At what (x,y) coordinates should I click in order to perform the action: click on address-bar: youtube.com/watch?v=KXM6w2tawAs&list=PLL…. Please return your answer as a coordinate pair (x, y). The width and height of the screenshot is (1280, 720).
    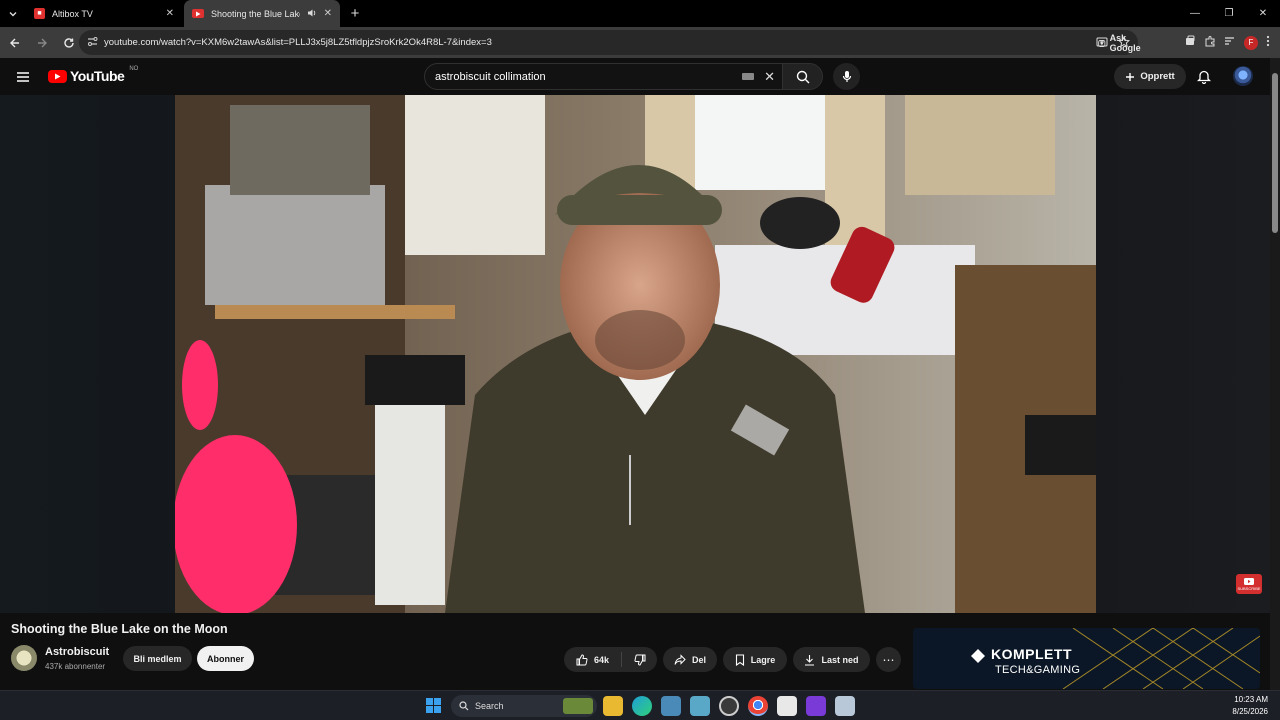
    Looking at the image, I should click on (610, 42).